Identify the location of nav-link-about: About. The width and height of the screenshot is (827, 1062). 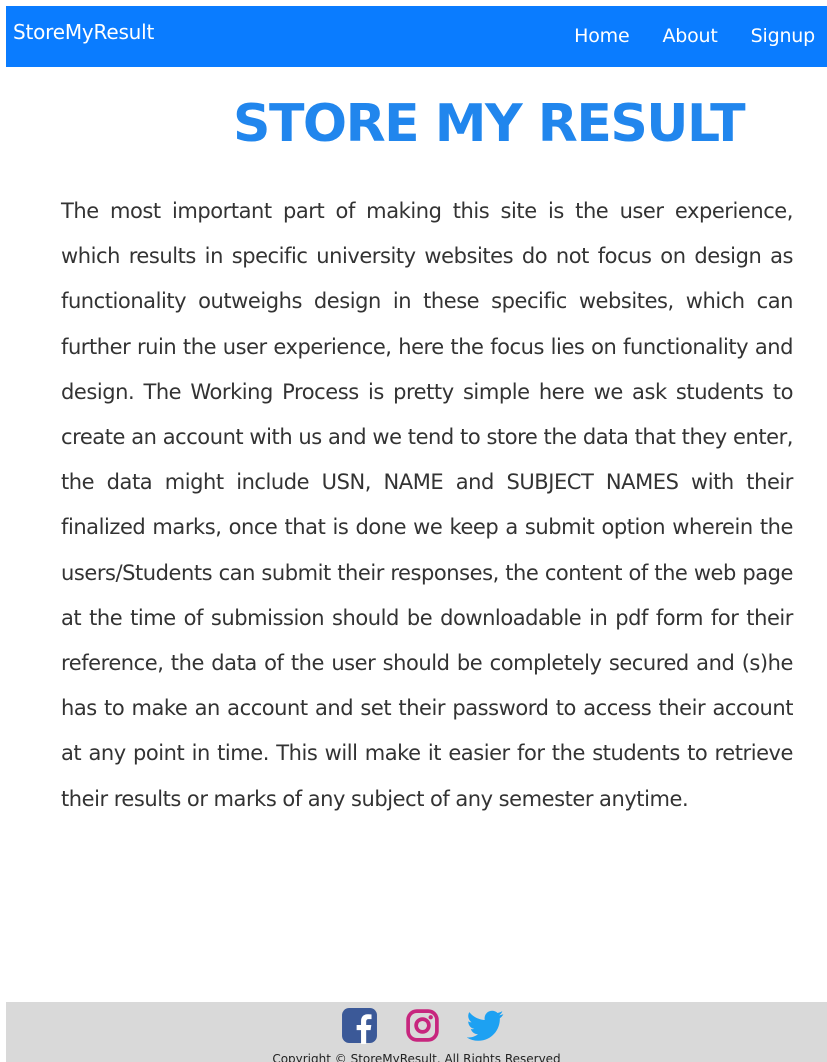
(689, 36).